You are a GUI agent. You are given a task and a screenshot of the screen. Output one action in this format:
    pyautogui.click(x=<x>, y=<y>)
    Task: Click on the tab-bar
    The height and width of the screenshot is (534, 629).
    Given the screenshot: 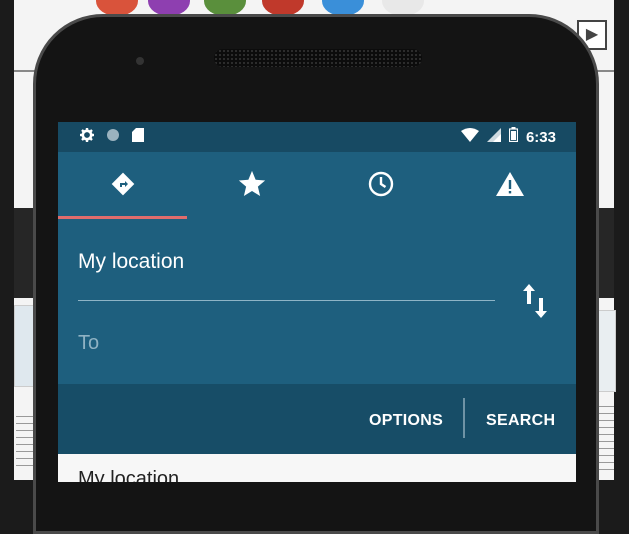 What is the action you would take?
    pyautogui.click(x=317, y=187)
    